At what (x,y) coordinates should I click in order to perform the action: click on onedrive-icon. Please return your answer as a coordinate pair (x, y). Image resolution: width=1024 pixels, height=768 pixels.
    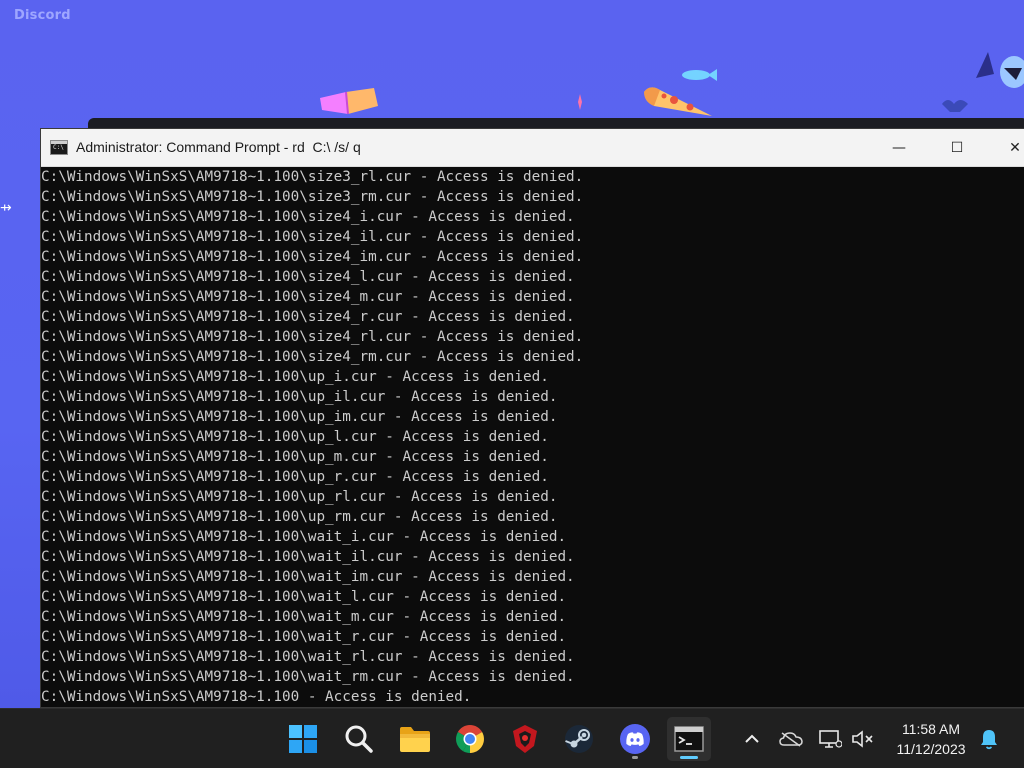
    Looking at the image, I should click on (791, 739).